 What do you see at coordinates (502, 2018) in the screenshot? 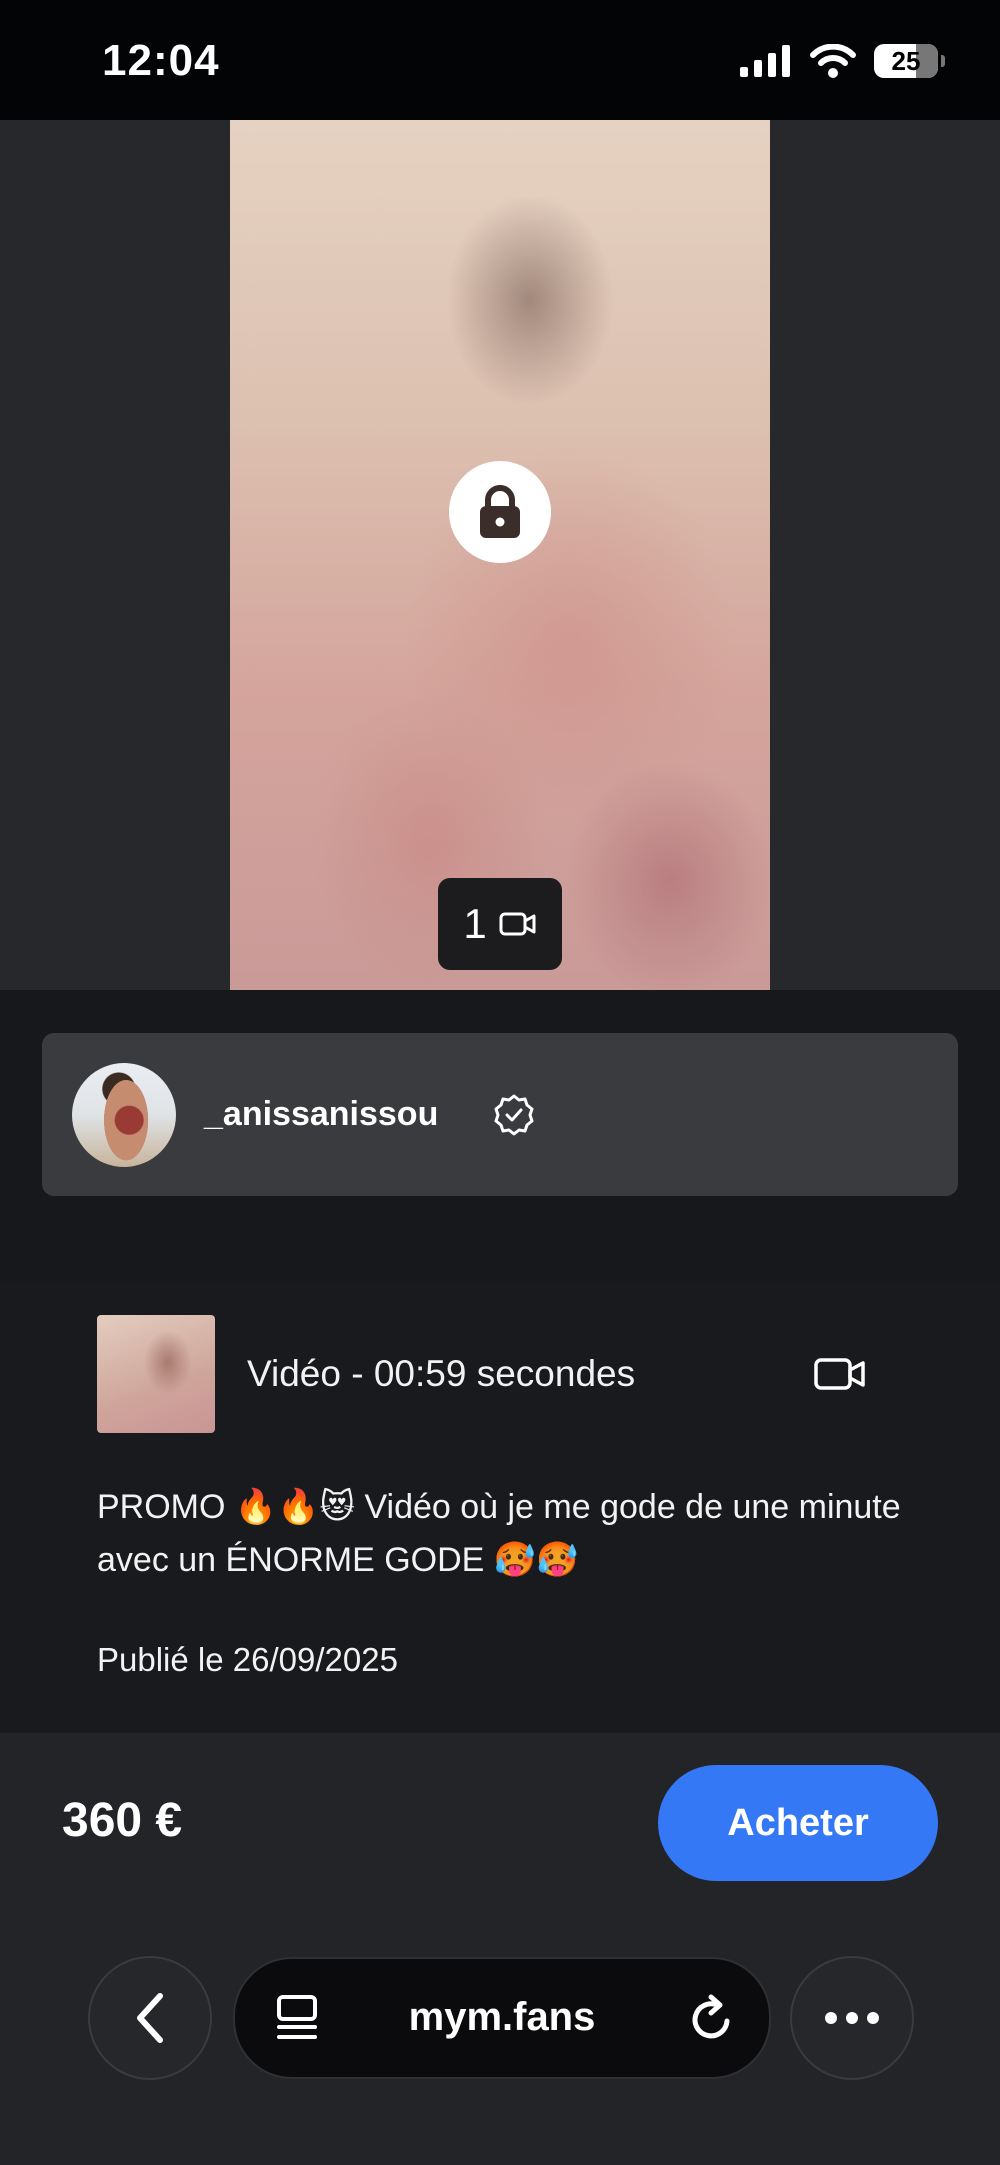
I see `address-bar: mym.fans` at bounding box center [502, 2018].